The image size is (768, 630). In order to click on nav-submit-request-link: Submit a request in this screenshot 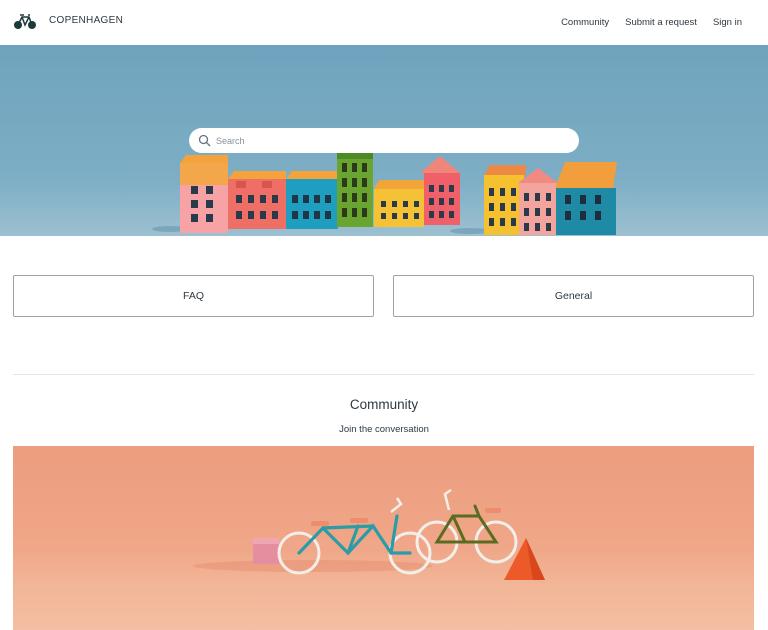, I will do `click(661, 22)`.